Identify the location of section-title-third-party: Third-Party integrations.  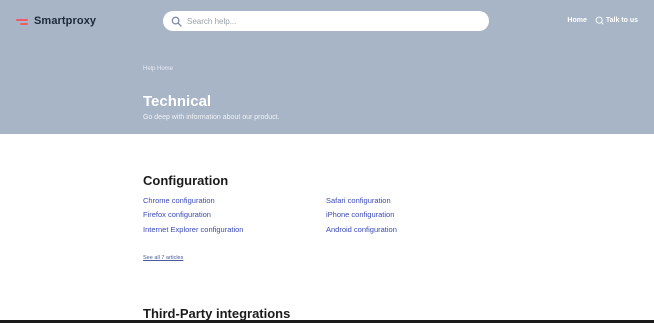
(217, 313).